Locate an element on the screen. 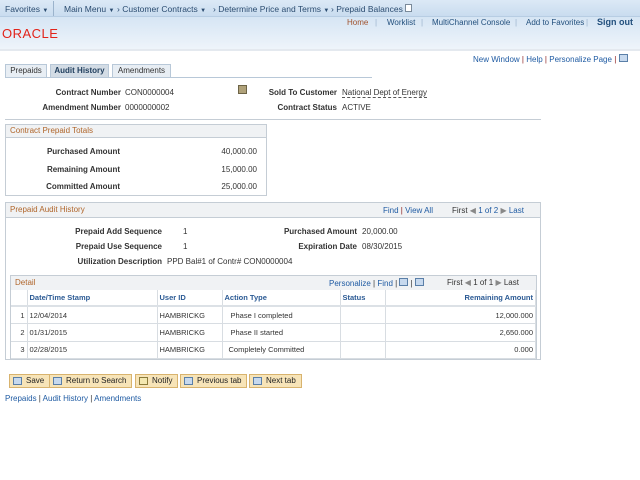 This screenshot has width=640, height=480. contract-number-value: CON0000004 is located at coordinates (149, 92).